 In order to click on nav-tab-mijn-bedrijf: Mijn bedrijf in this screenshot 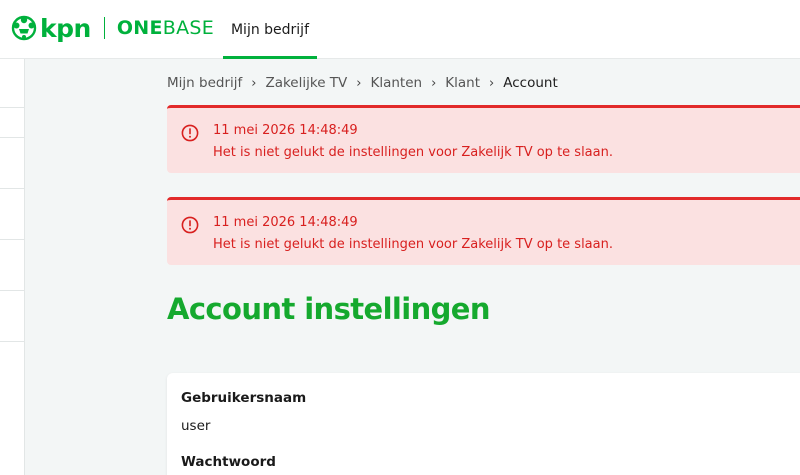, I will do `click(270, 29)`.